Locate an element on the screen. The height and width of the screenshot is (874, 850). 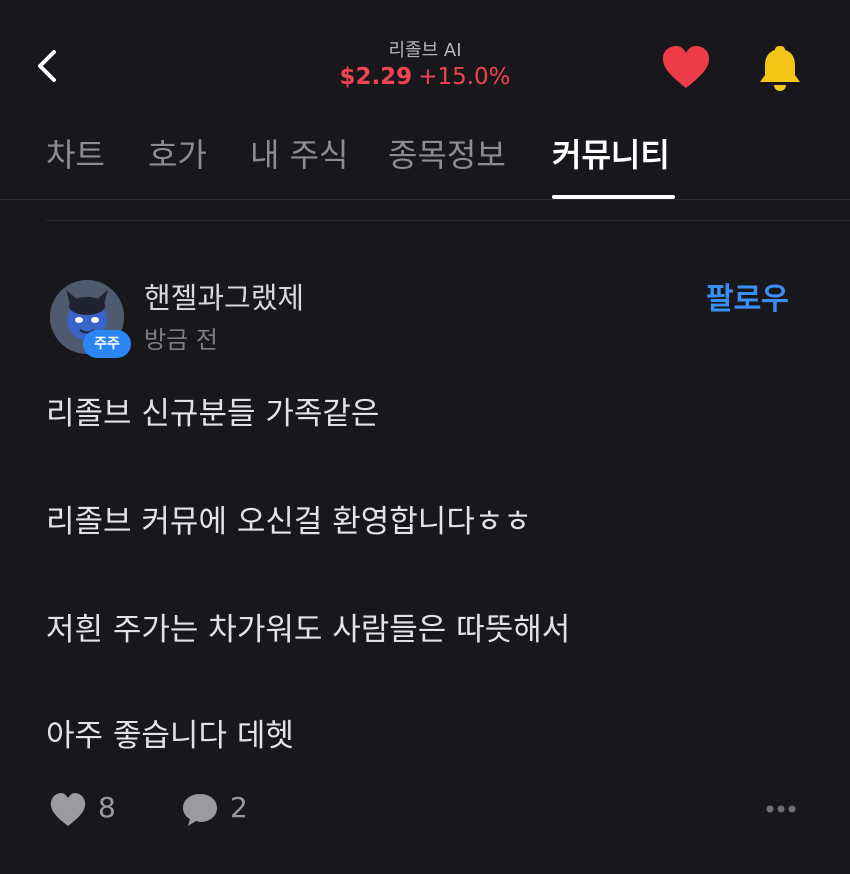
price-change: +15.0% is located at coordinates (464, 77).